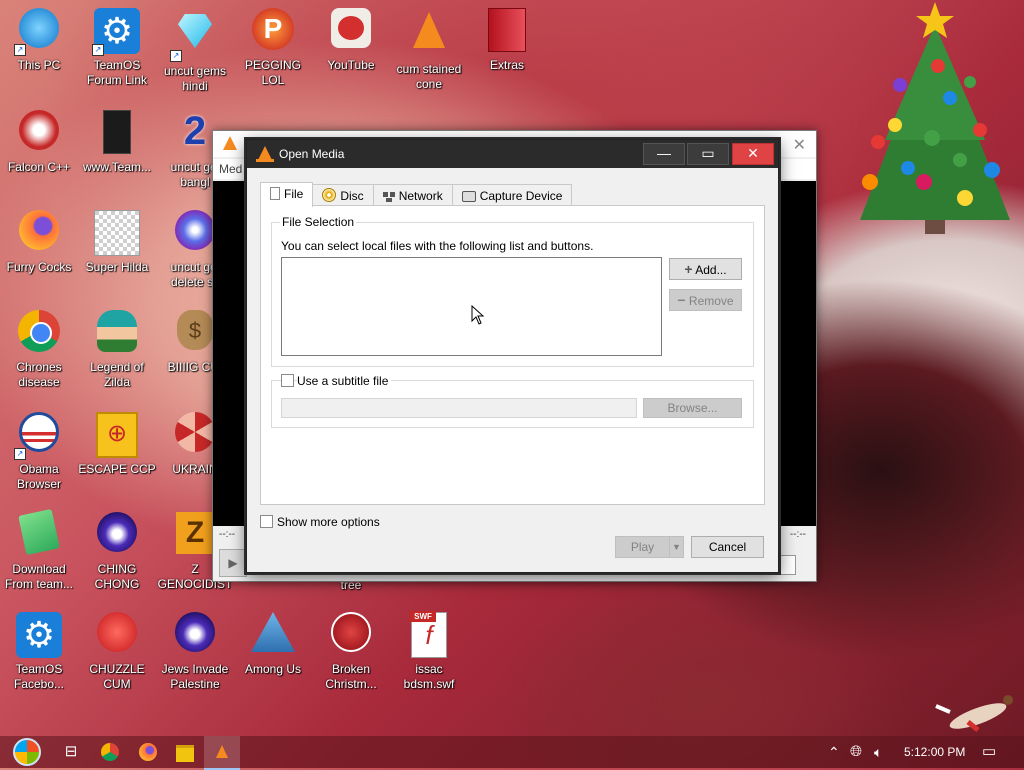 Image resolution: width=1024 pixels, height=770 pixels. What do you see at coordinates (711, 301) in the screenshot?
I see `remove-button-label: Remove` at bounding box center [711, 301].